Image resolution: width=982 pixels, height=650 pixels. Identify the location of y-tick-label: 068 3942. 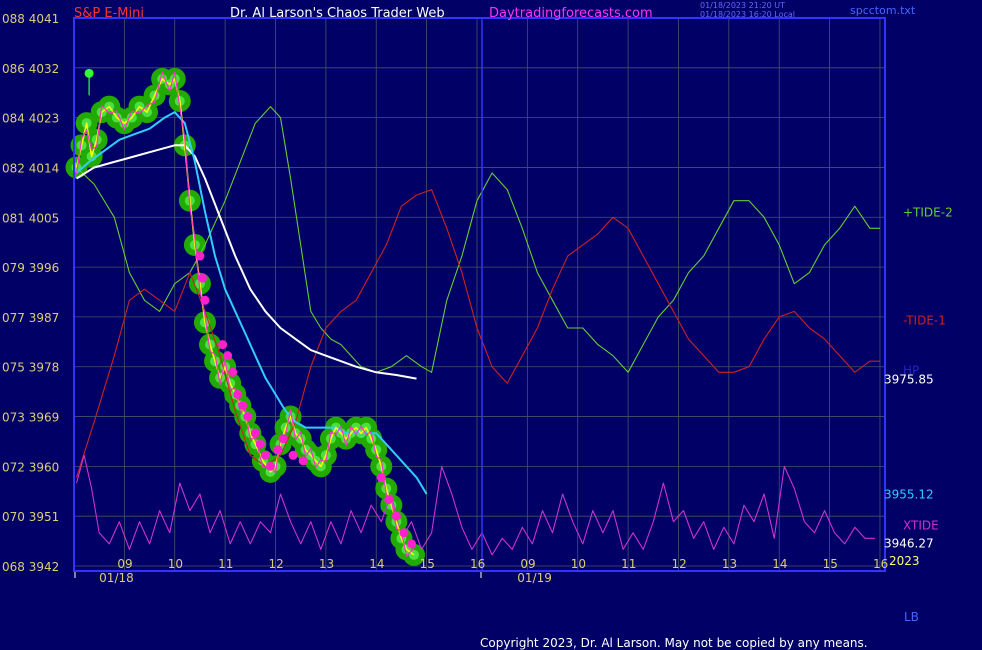
(30, 567).